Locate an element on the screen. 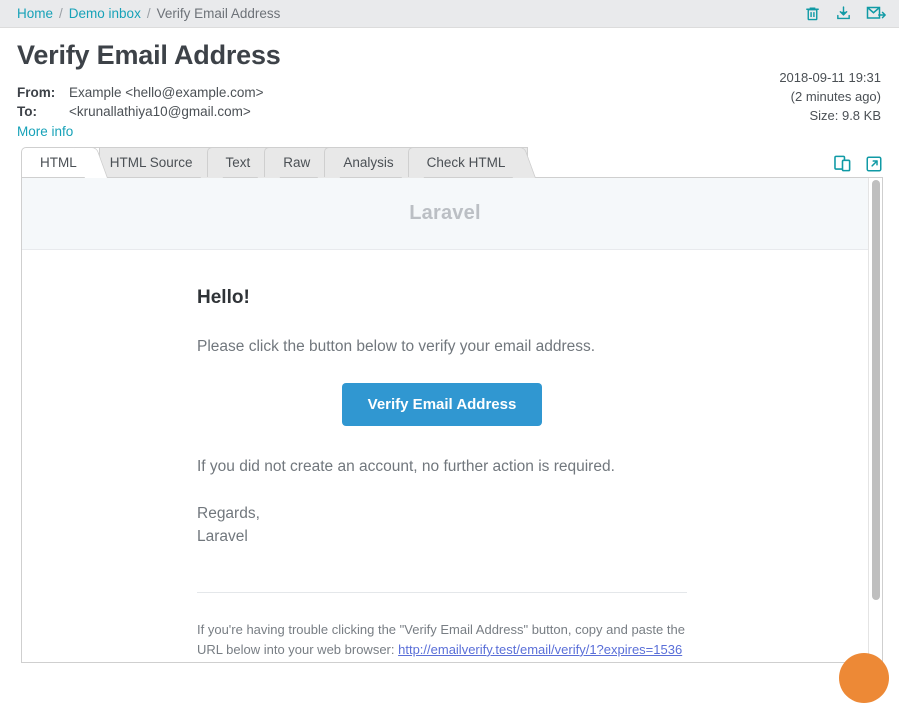 Image resolution: width=899 pixels, height=703 pixels. tab-html-source: HTML Source is located at coordinates (153, 162).